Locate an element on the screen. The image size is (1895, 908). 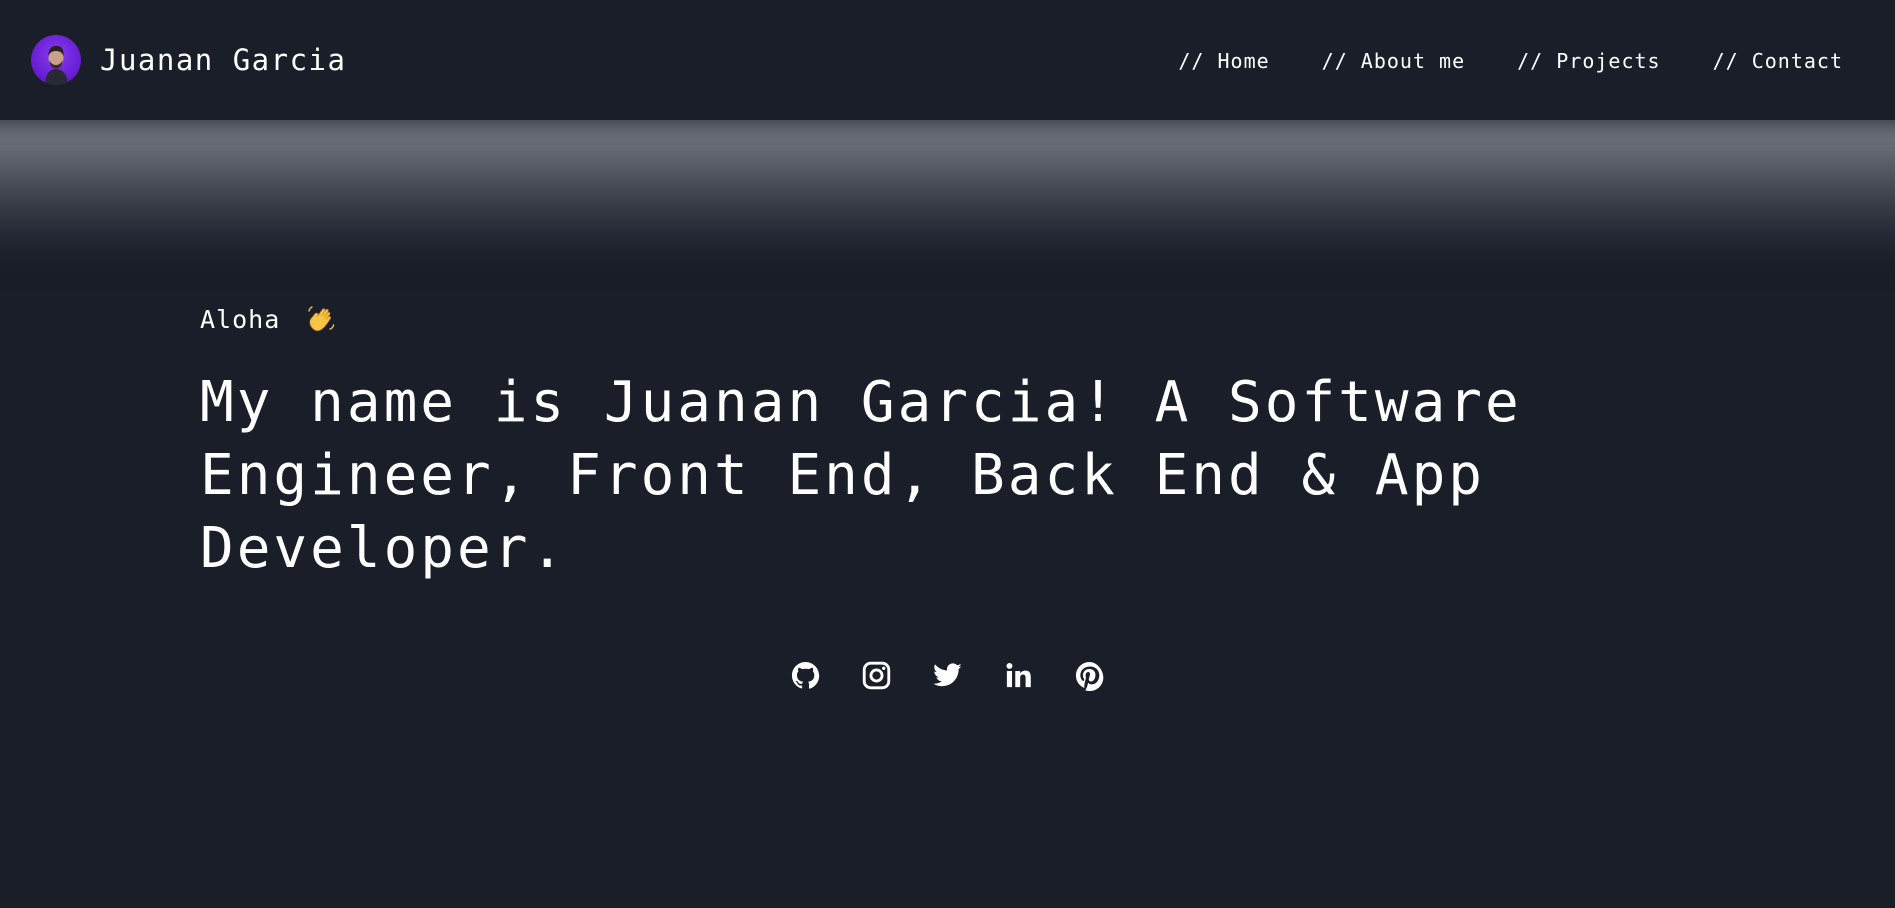
github-icon is located at coordinates (805, 675).